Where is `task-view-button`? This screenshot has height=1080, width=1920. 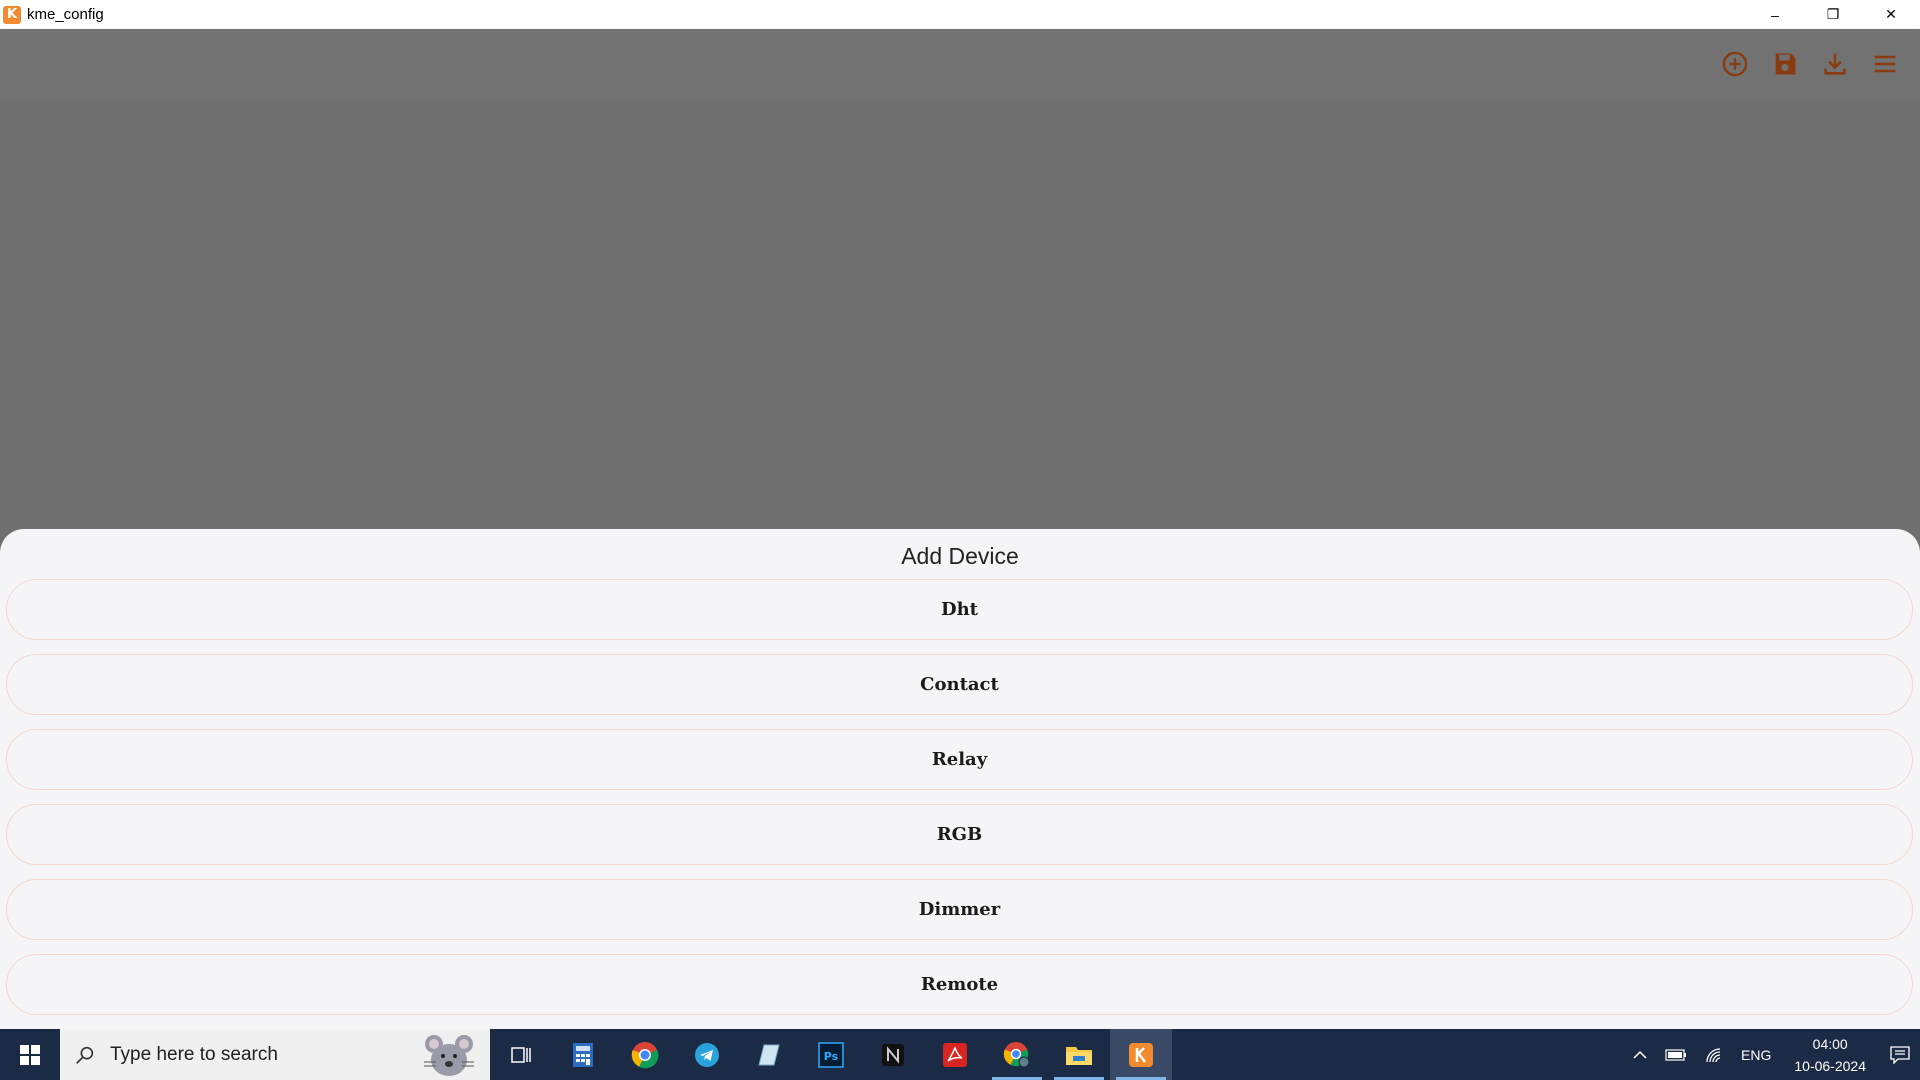 task-view-button is located at coordinates (521, 1054).